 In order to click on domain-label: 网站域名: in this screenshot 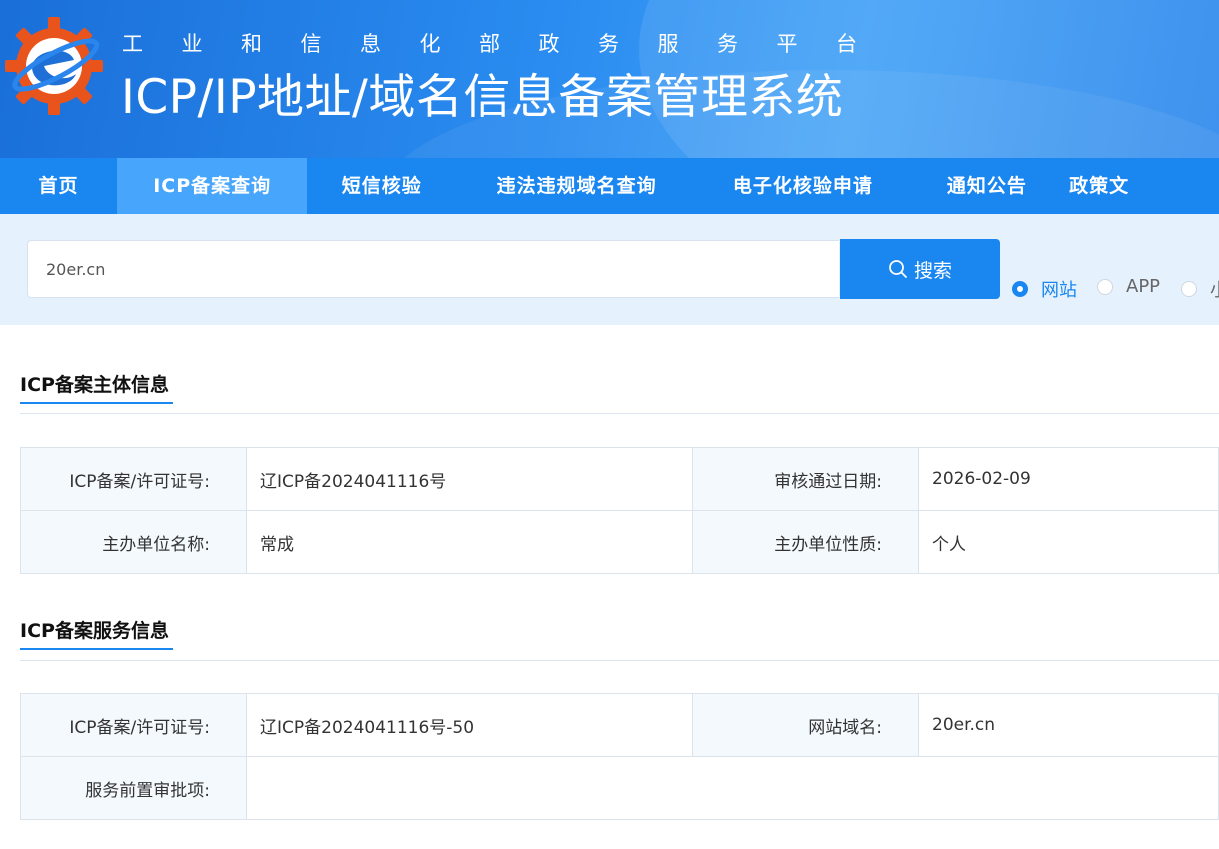, I will do `click(806, 725)`.